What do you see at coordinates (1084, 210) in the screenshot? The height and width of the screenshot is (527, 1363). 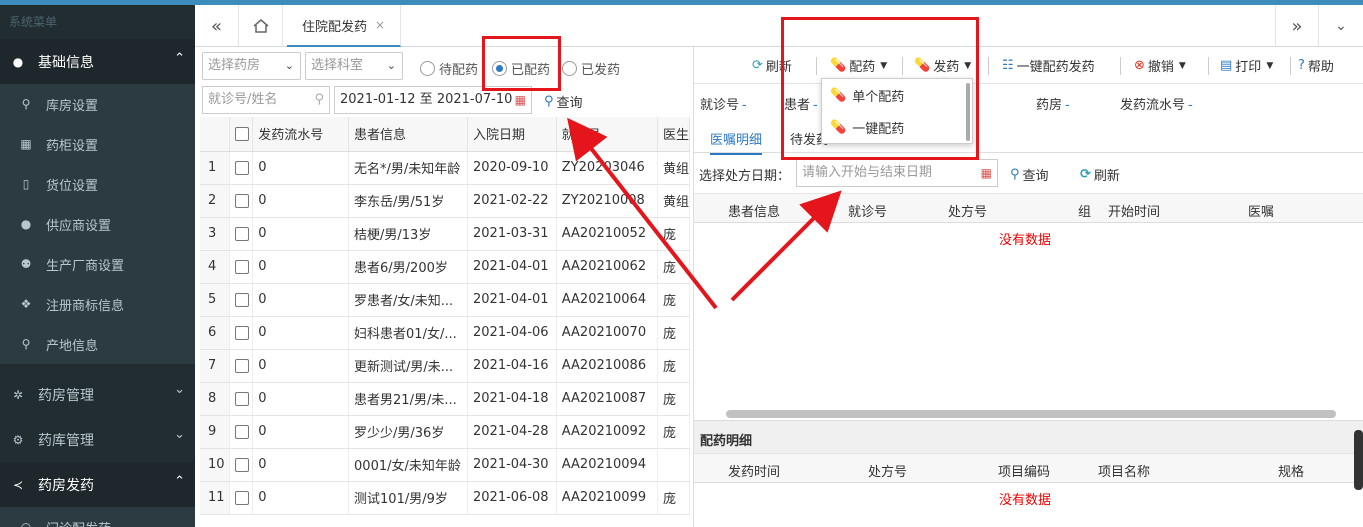 I see `column-header: 组` at bounding box center [1084, 210].